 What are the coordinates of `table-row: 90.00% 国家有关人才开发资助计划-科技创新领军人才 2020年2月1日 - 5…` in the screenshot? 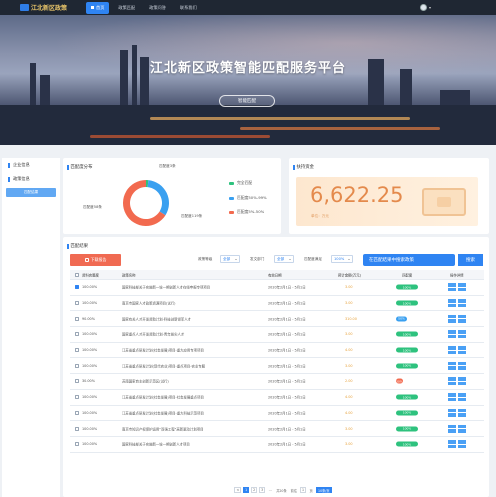 It's located at (277, 319).